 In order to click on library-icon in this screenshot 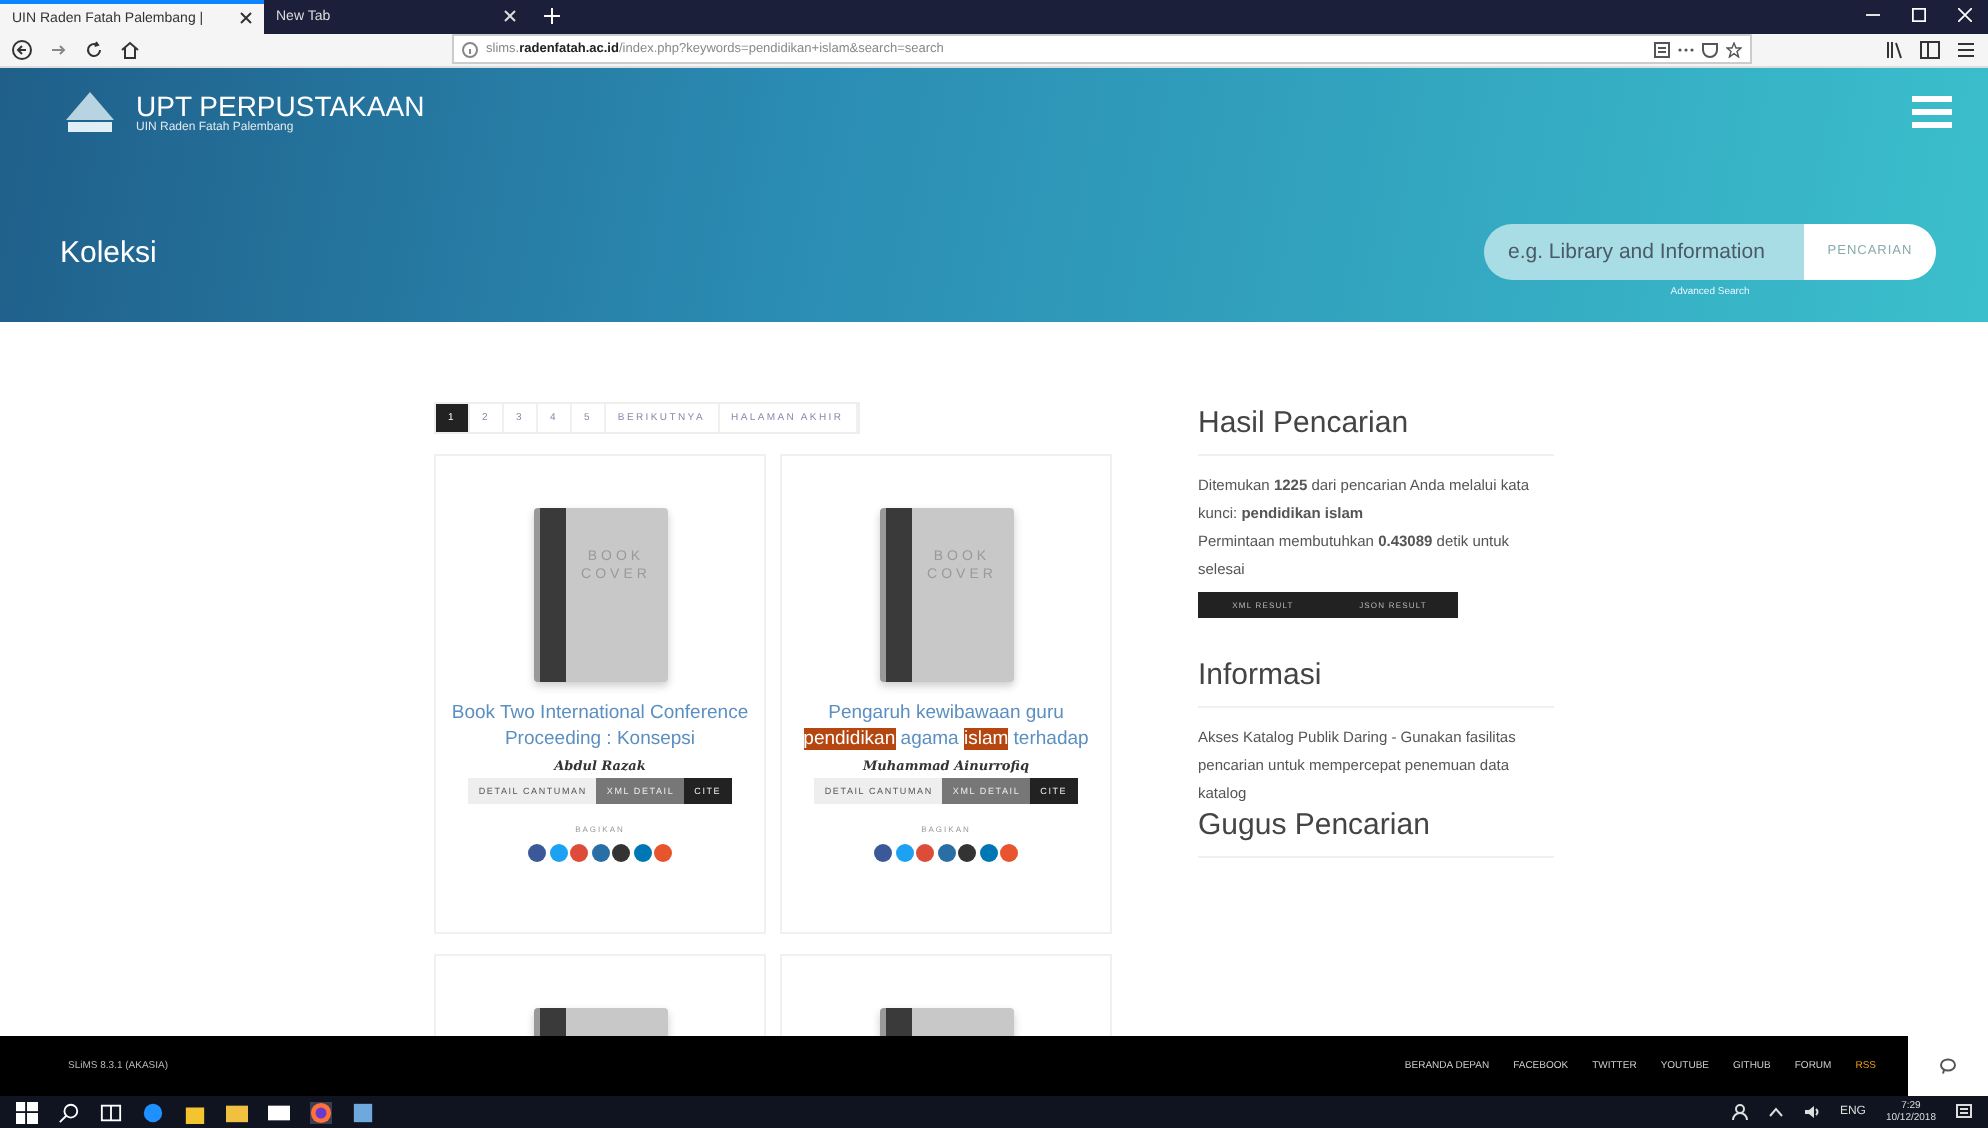, I will do `click(1894, 49)`.